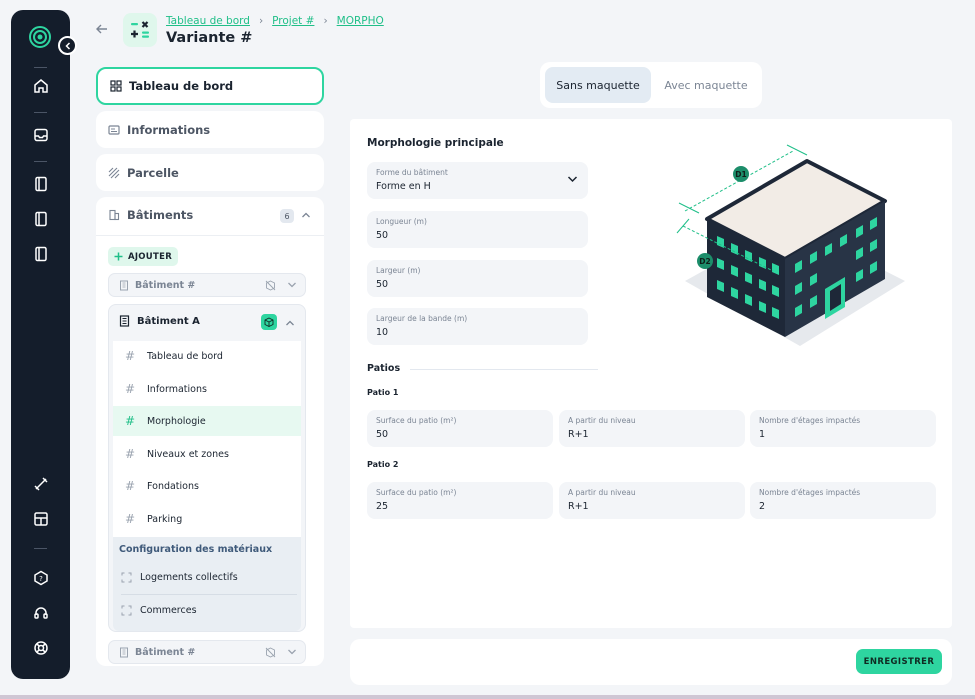  Describe the element at coordinates (41, 135) in the screenshot. I see `inbox-icon` at that location.